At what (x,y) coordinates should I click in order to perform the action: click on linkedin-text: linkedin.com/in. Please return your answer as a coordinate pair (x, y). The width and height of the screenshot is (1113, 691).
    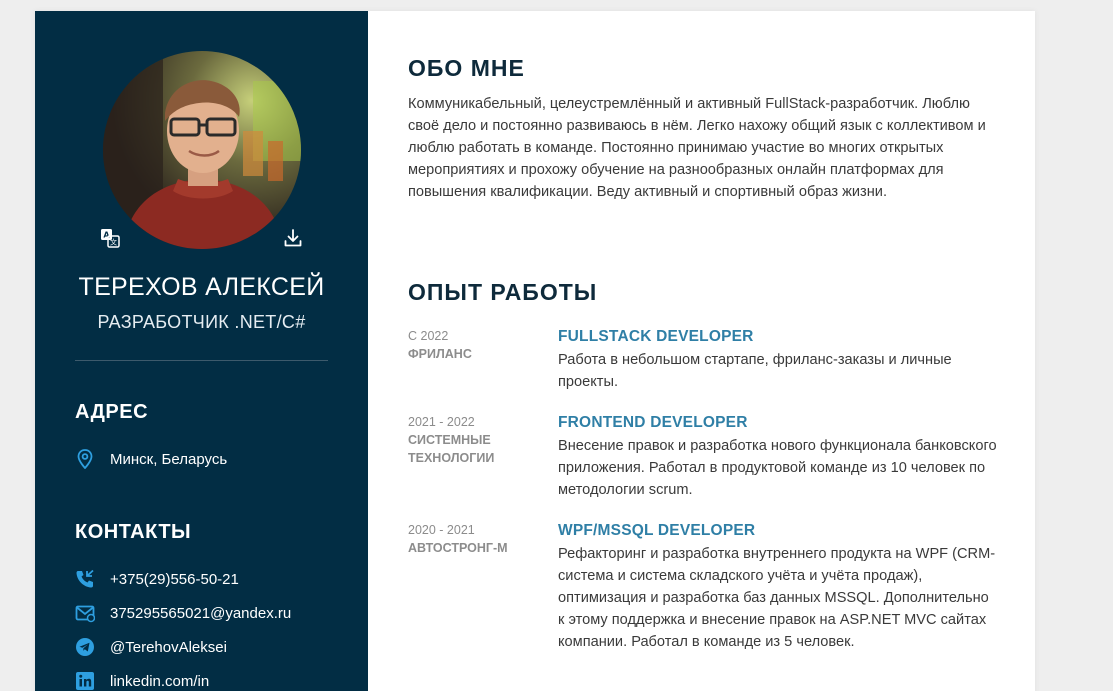
    Looking at the image, I should click on (159, 681).